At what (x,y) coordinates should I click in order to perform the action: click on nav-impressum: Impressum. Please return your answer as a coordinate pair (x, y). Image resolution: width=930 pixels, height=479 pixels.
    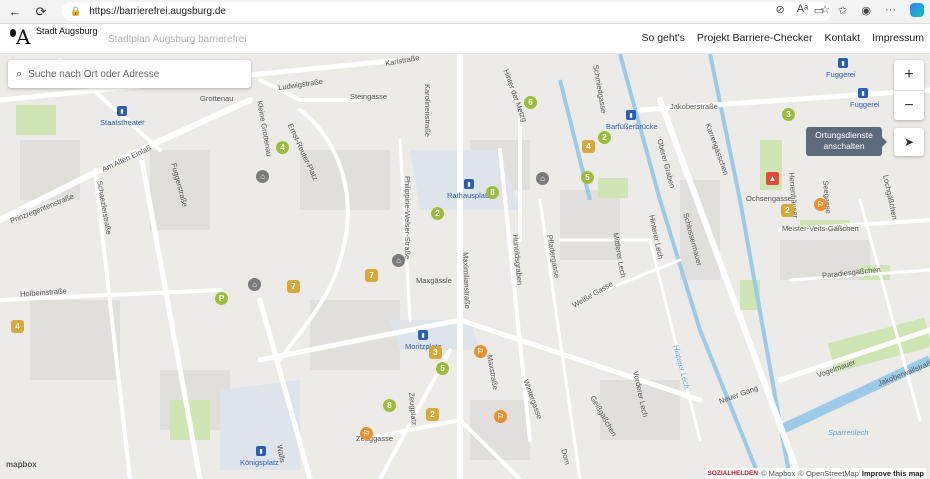
    Looking at the image, I should click on (898, 38).